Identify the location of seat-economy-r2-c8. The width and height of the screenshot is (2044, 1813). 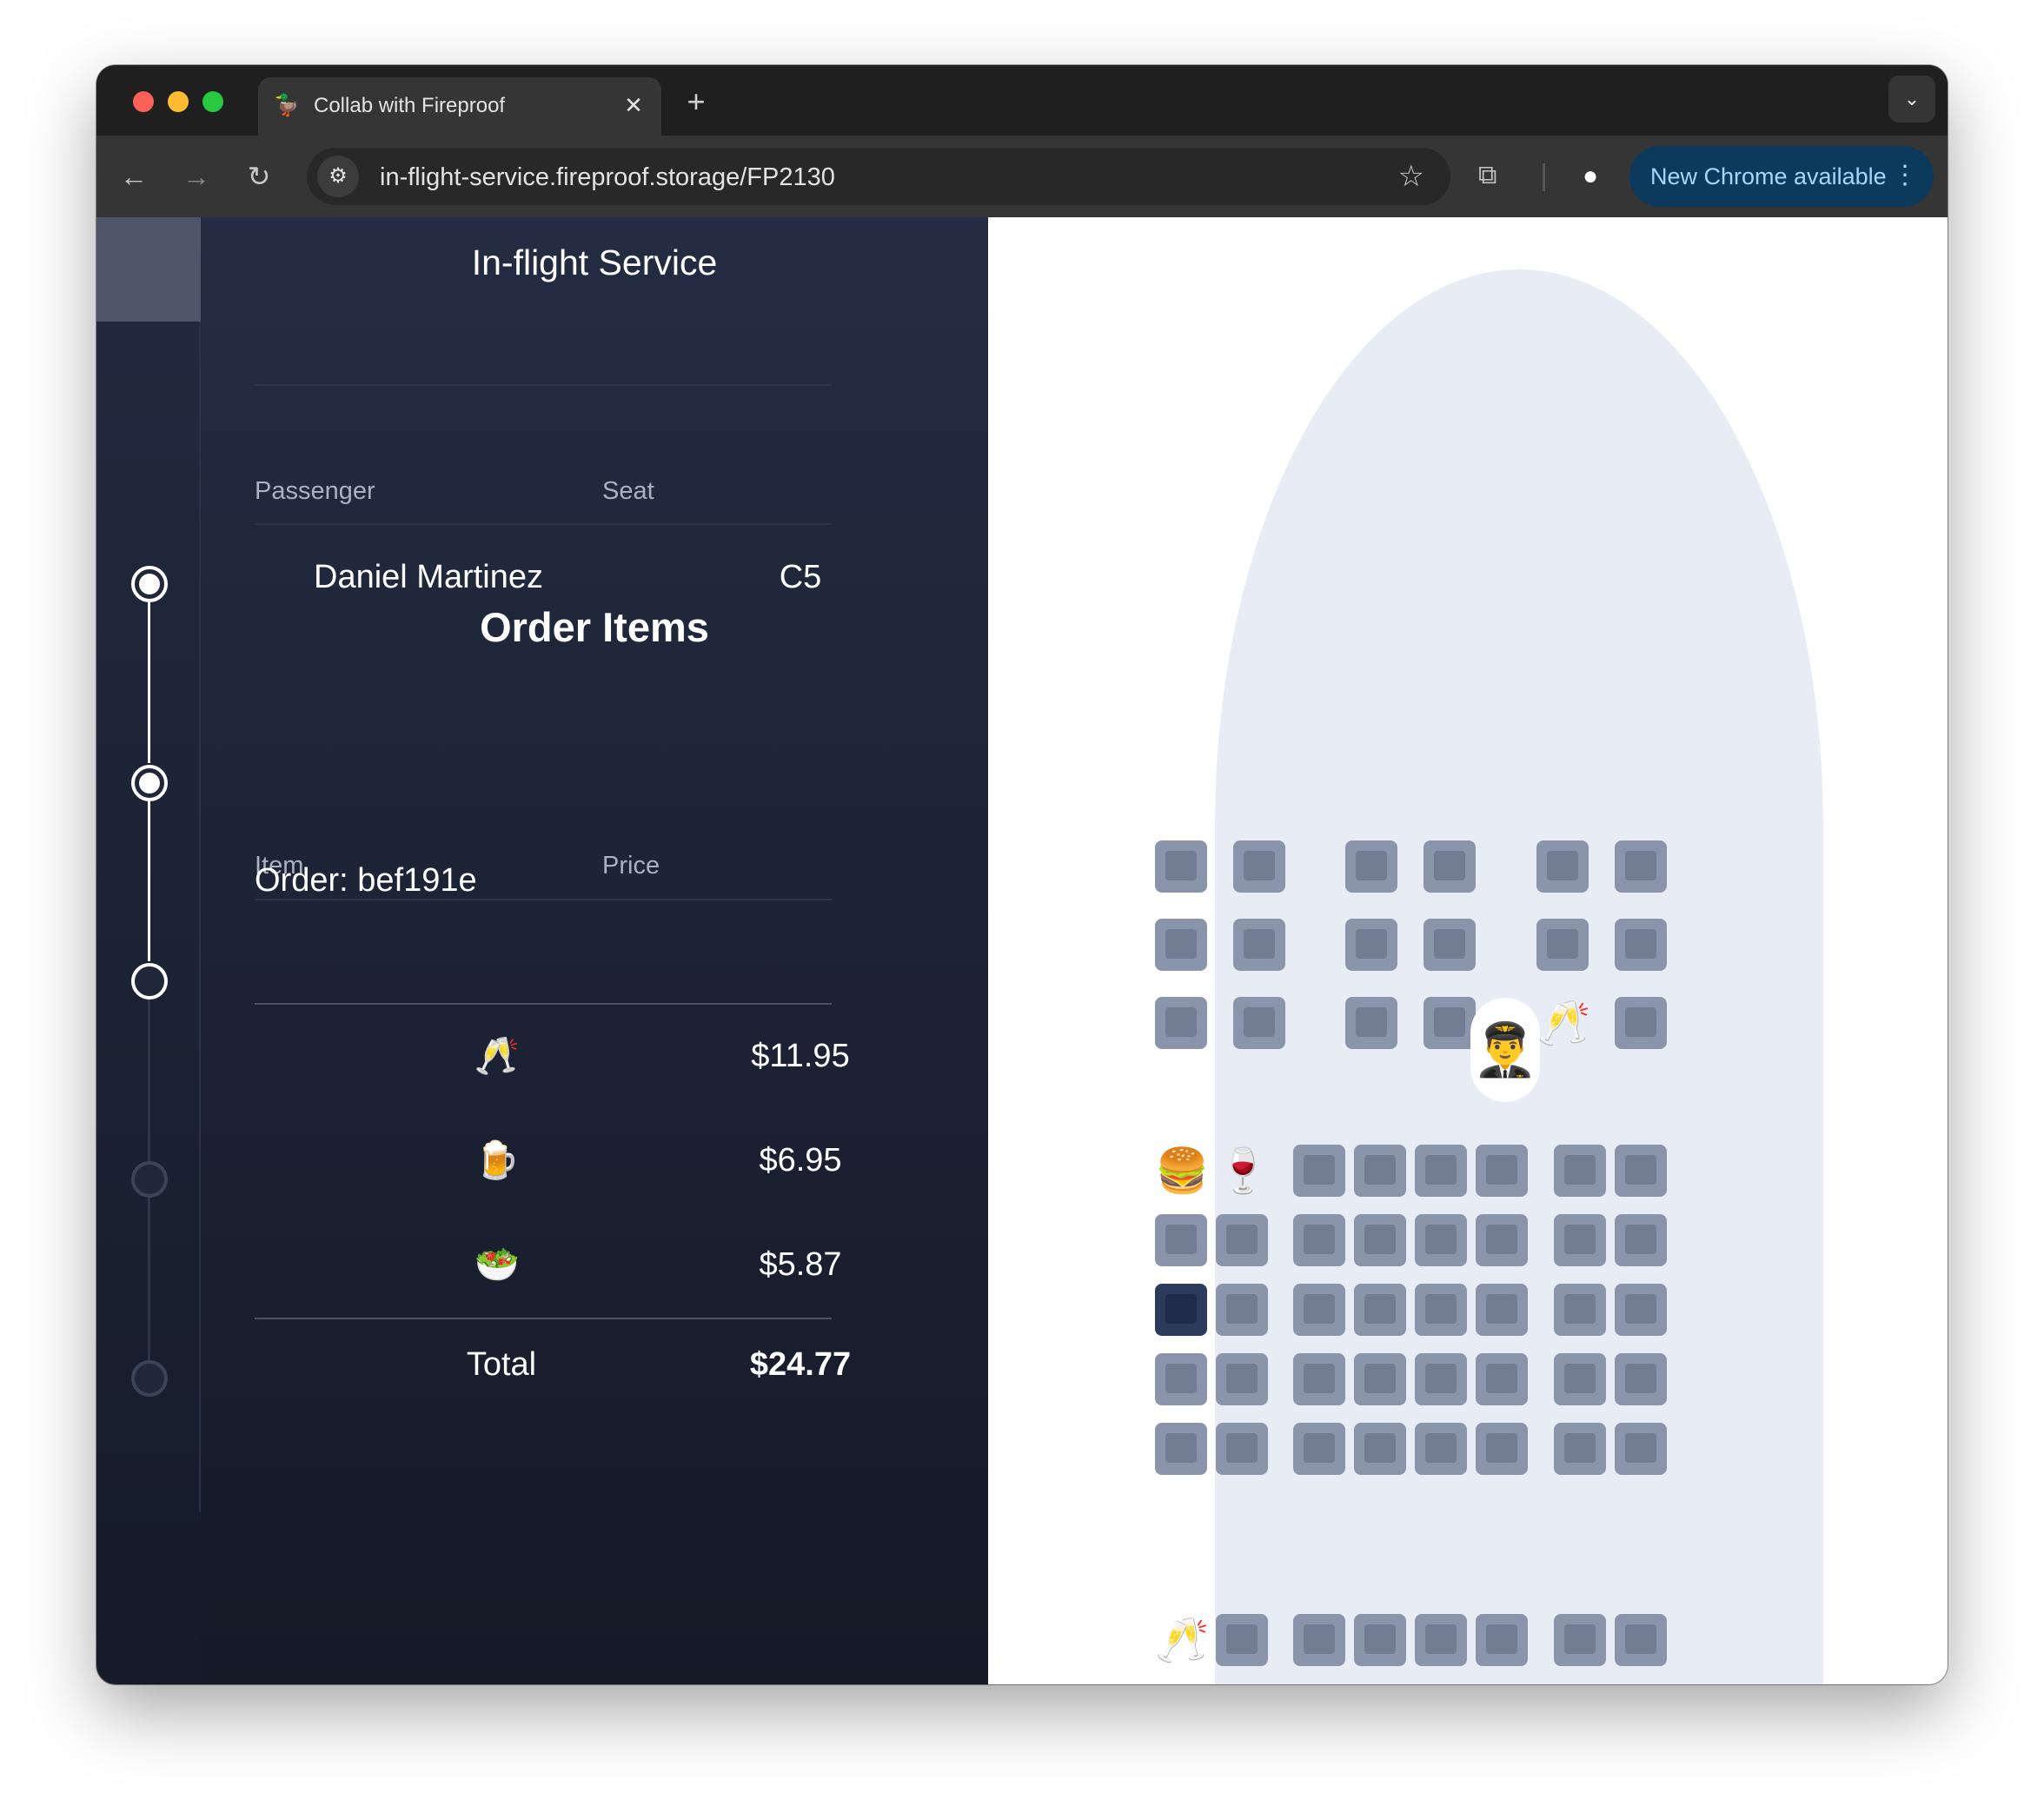
(1641, 1240).